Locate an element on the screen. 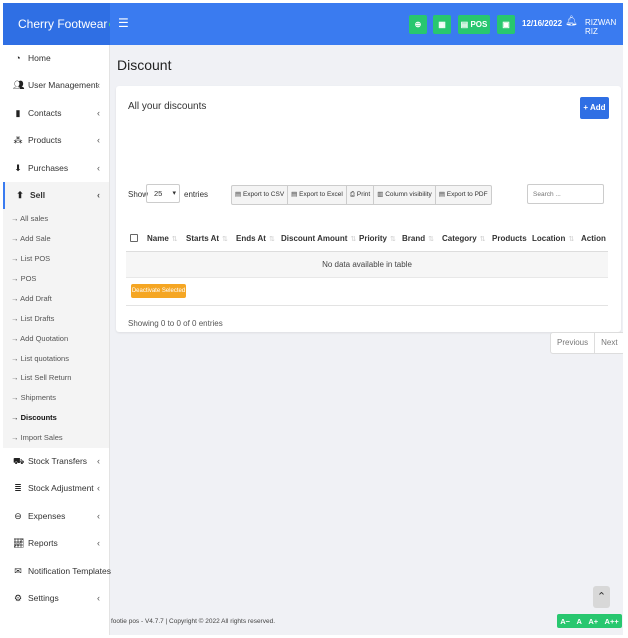 This screenshot has width=628, height=638. font-increase-button: A+ is located at coordinates (593, 621).